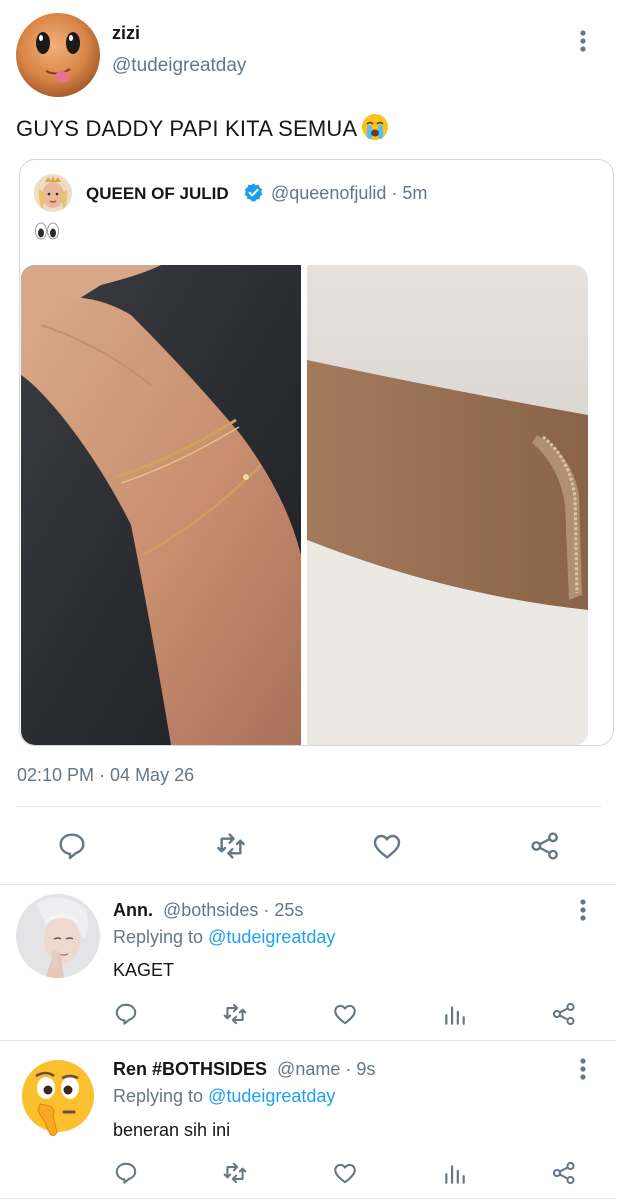  Describe the element at coordinates (47, 231) in the screenshot. I see `eyes-emoji-icon` at that location.